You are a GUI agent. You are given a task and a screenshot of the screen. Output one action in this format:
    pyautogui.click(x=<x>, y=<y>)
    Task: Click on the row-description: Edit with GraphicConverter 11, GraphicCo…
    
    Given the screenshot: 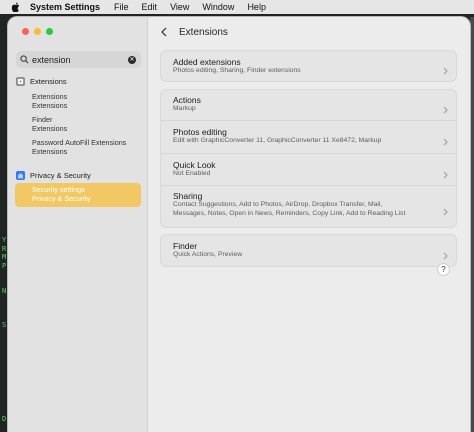 What is the action you would take?
    pyautogui.click(x=277, y=140)
    